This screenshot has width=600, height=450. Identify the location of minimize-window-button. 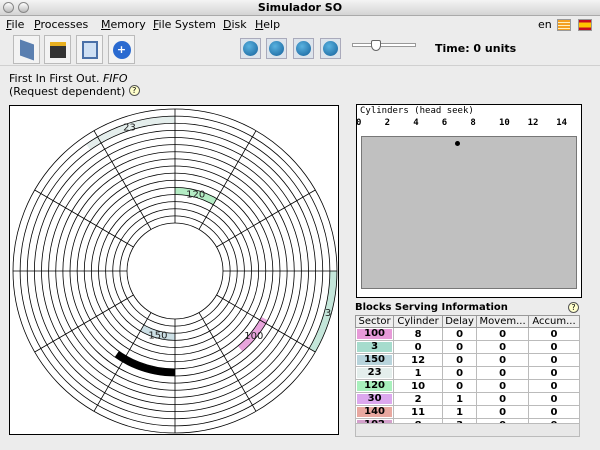
(23, 7).